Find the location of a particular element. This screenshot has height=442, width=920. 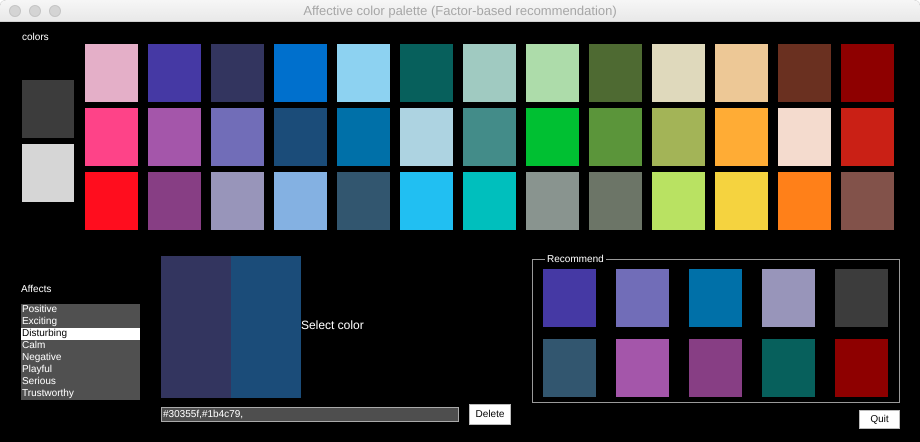

select-color-label: Select color is located at coordinates (332, 325).